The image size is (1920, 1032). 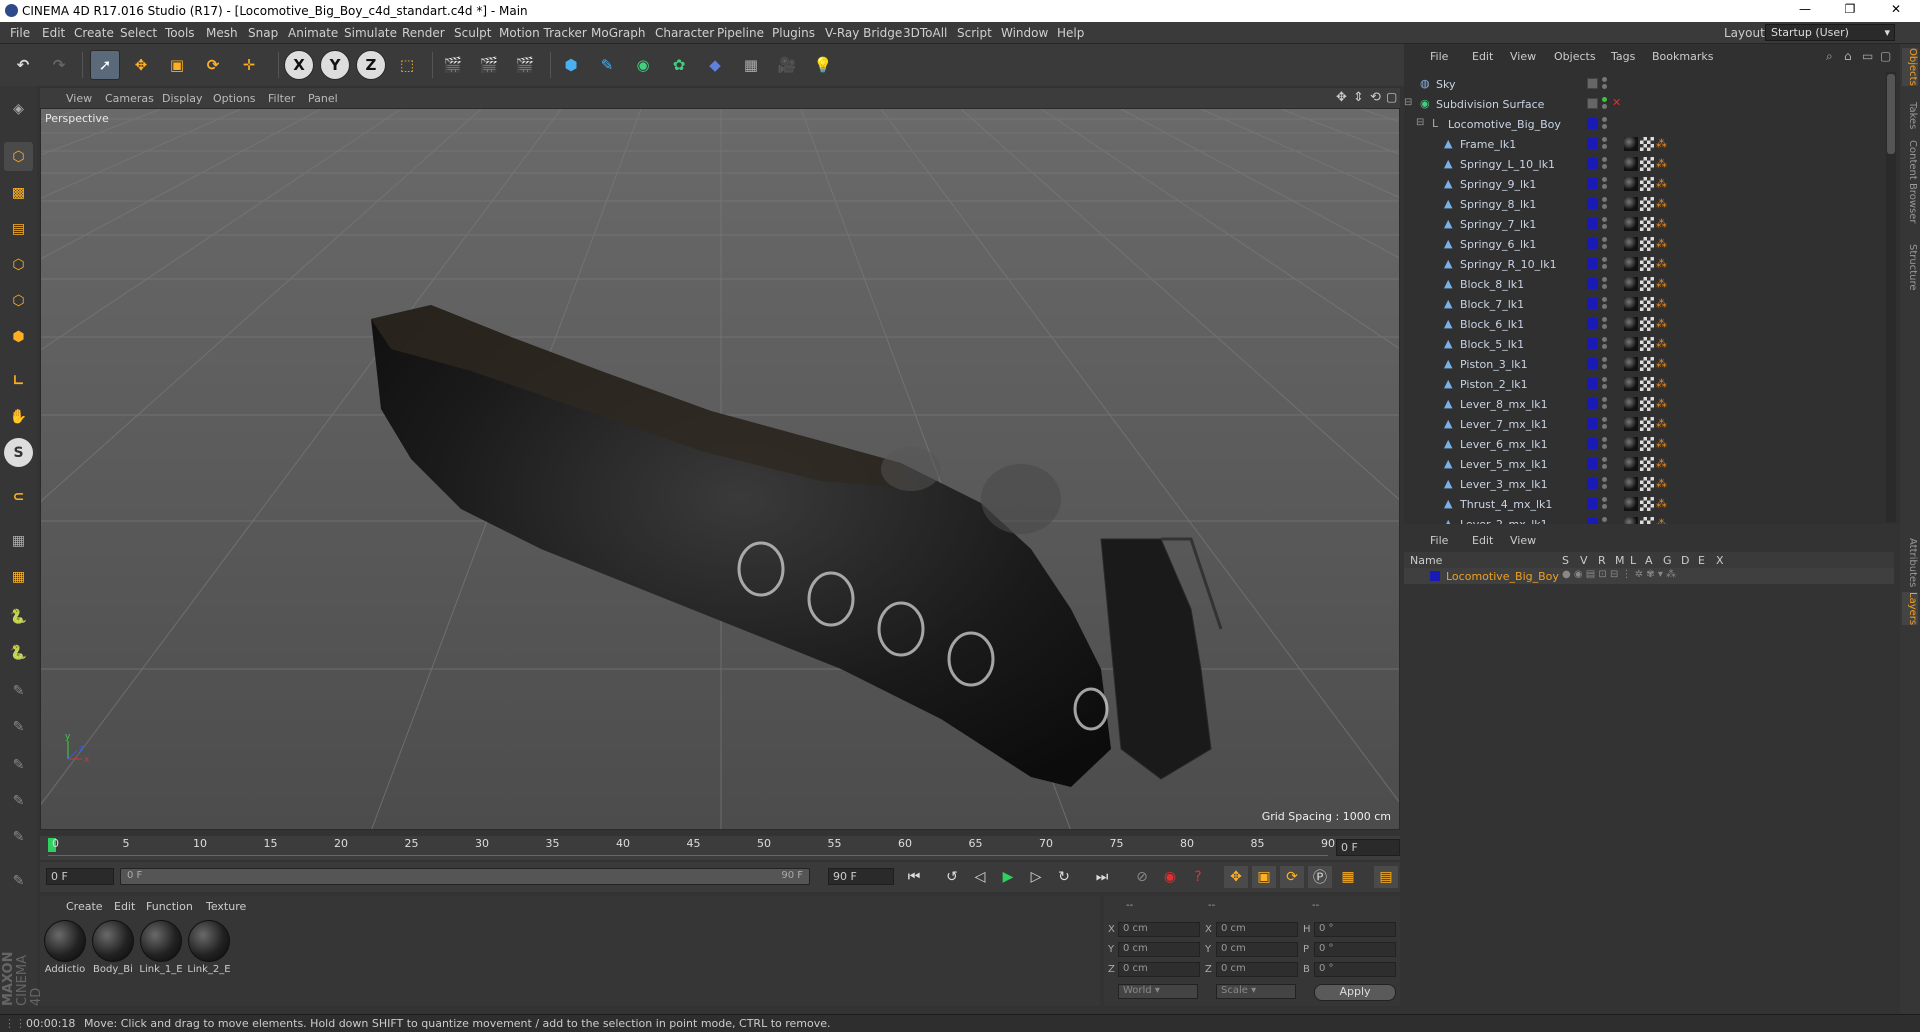 What do you see at coordinates (863, 33) in the screenshot?
I see `menu-vray-bridge: V-Ray Bridge` at bounding box center [863, 33].